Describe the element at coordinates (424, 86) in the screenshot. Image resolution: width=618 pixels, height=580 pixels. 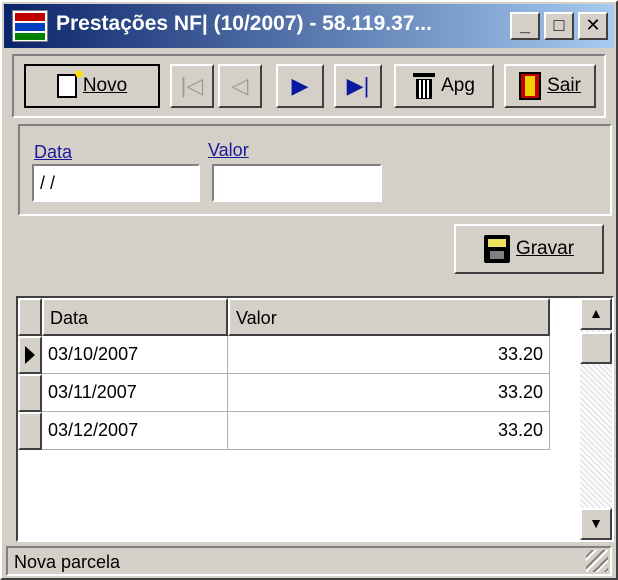
I see `trash-icon` at that location.